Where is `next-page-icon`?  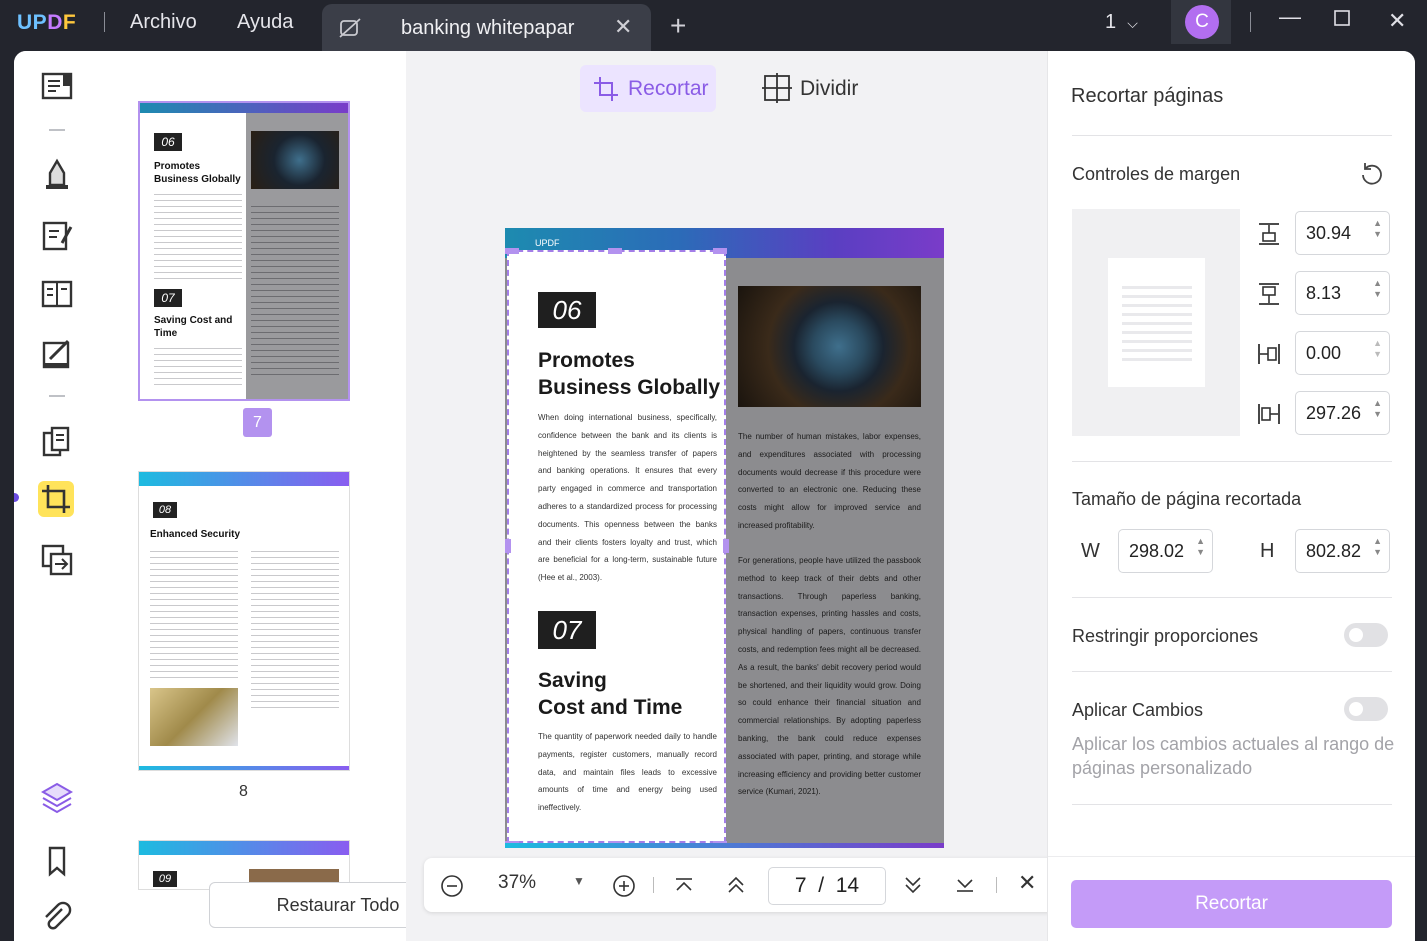 next-page-icon is located at coordinates (913, 885).